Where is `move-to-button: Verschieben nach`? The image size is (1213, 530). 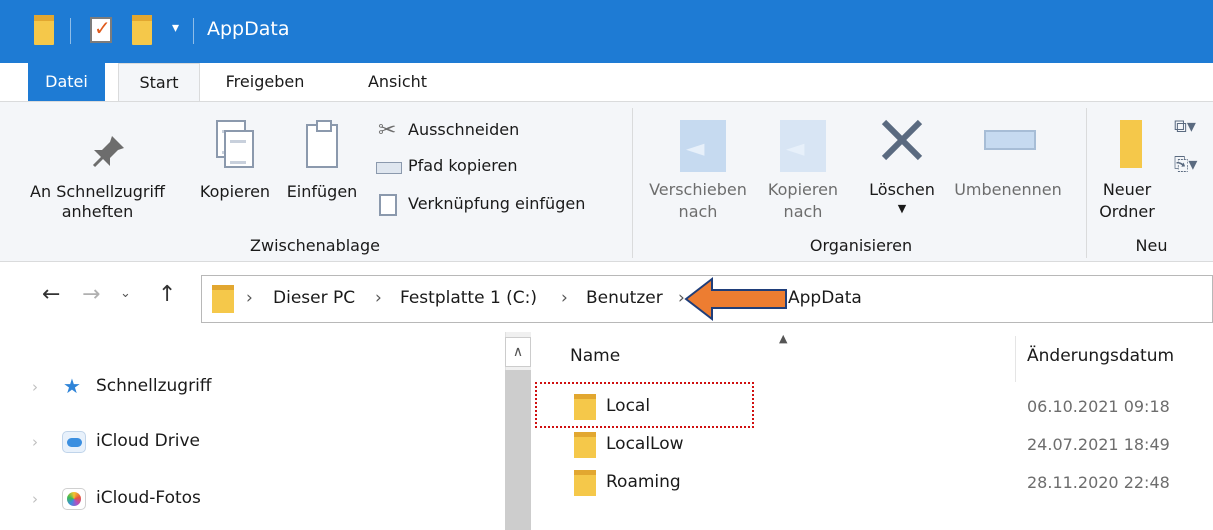 move-to-button: Verschieben nach is located at coordinates (698, 164).